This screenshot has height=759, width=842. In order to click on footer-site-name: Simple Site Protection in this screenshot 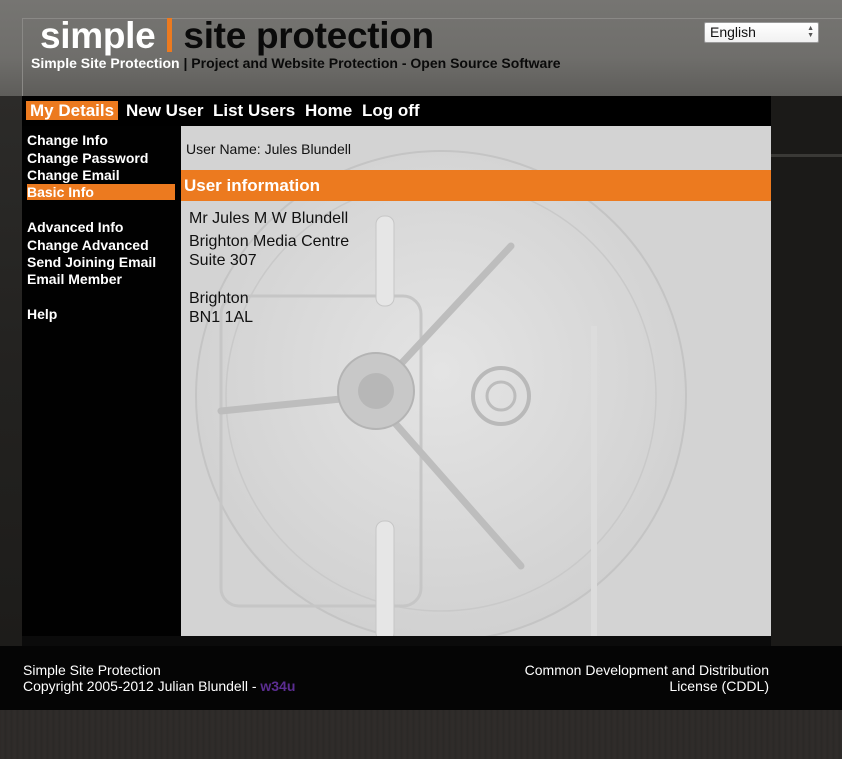, I will do `click(92, 670)`.